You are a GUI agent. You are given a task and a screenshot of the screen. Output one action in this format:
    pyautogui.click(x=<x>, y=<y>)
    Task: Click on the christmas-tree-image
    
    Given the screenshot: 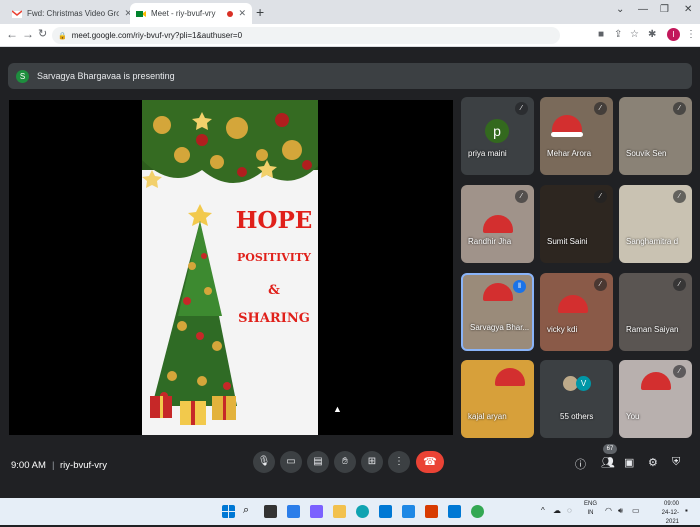 What is the action you would take?
    pyautogui.click(x=193, y=314)
    